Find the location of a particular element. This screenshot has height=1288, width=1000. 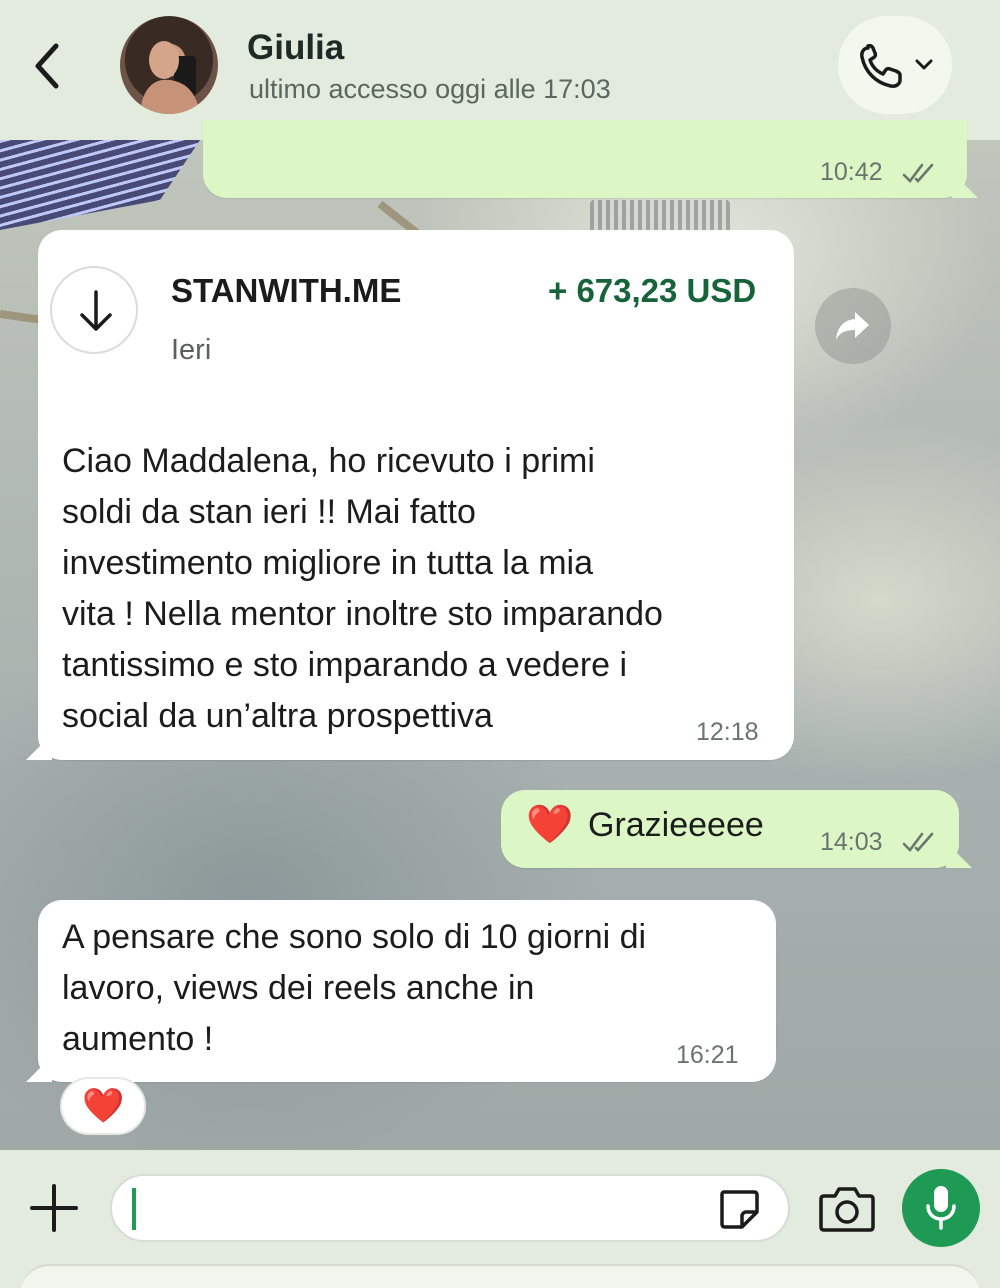

arrow-down-icon is located at coordinates (96, 310).